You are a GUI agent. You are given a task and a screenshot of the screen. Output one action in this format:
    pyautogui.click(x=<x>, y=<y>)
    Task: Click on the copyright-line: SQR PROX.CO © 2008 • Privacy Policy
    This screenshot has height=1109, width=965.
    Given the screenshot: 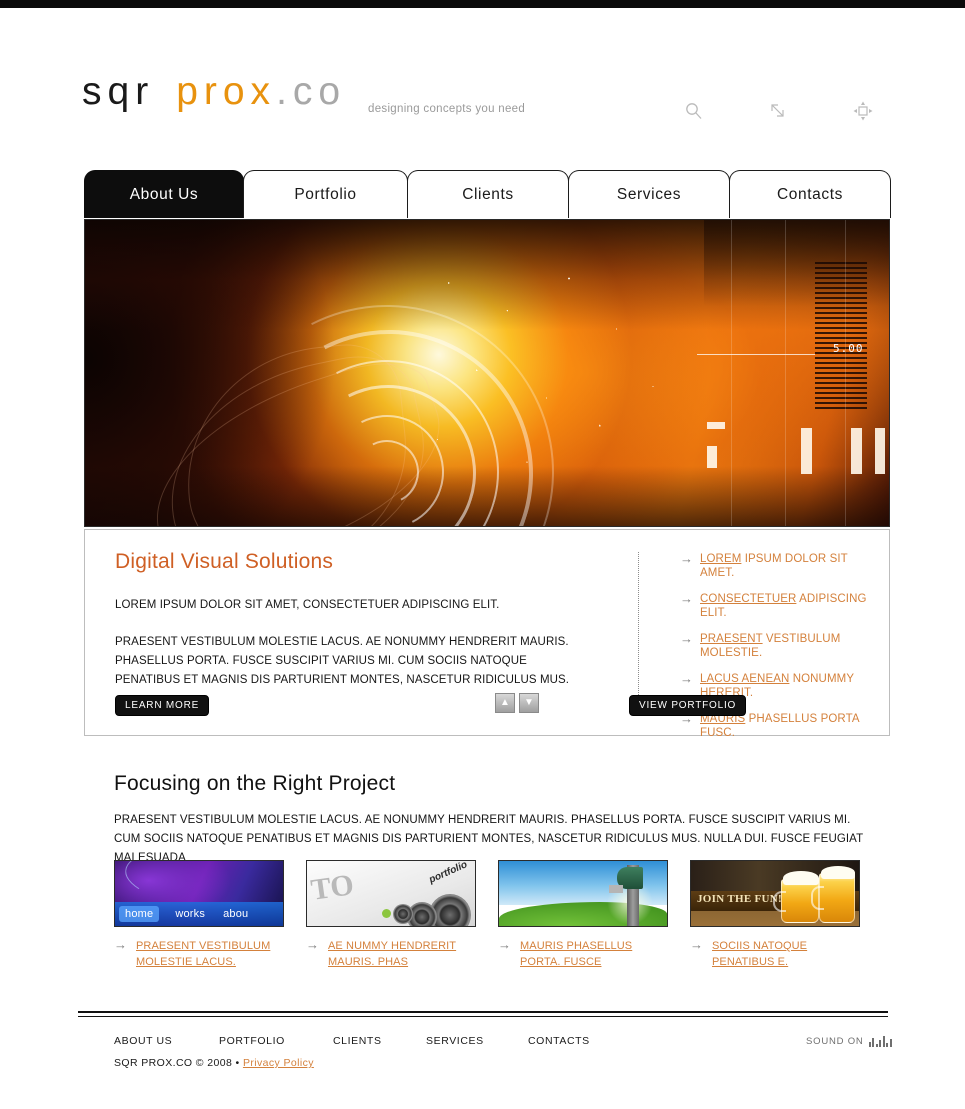 What is the action you would take?
    pyautogui.click(x=214, y=1063)
    